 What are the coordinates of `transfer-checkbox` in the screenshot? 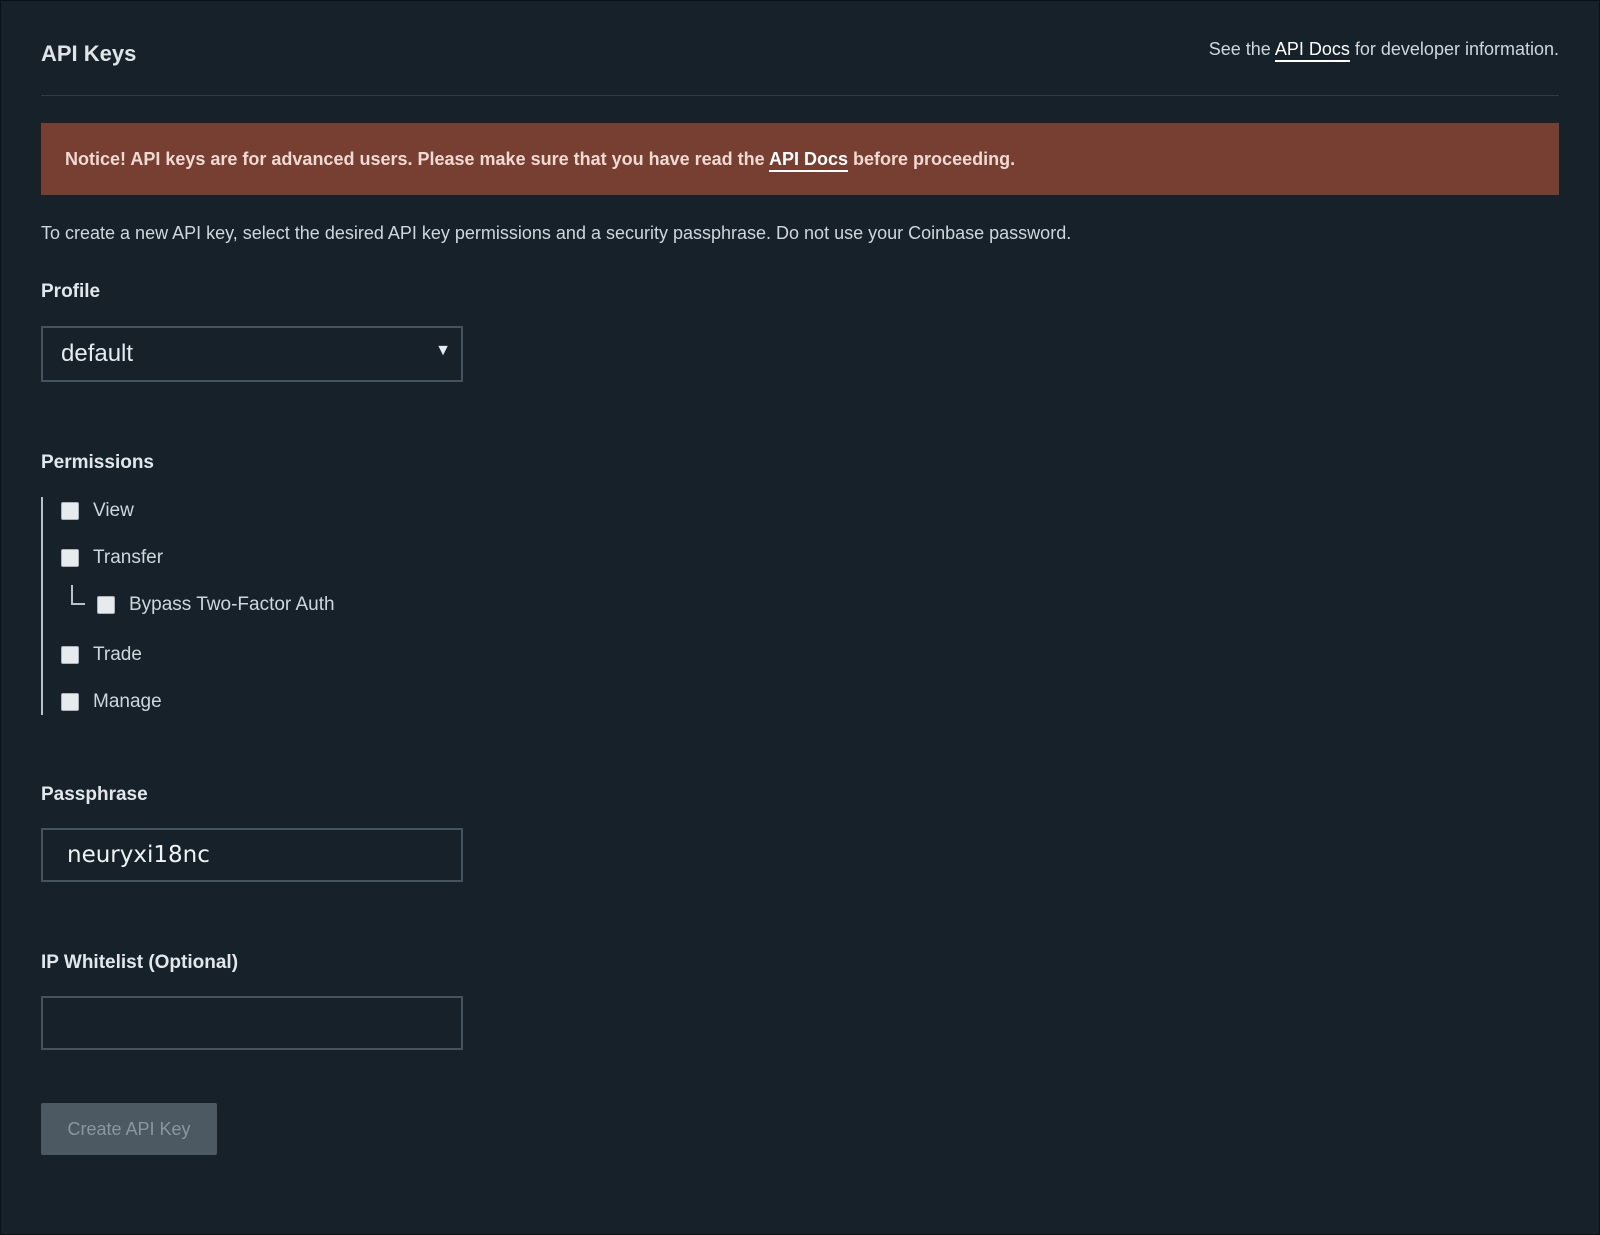 It's located at (70, 558).